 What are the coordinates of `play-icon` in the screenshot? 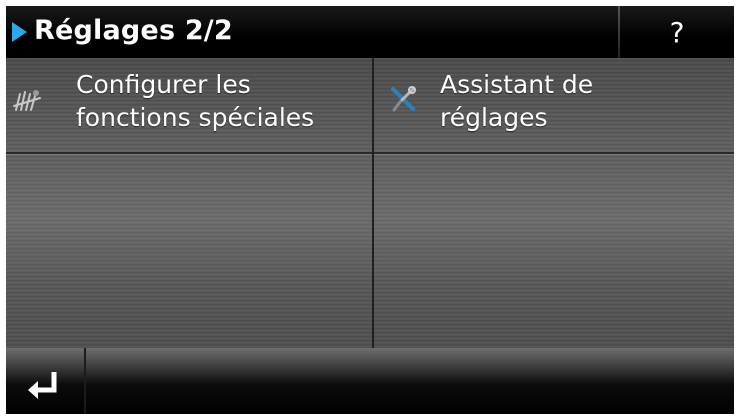 It's located at (19, 32).